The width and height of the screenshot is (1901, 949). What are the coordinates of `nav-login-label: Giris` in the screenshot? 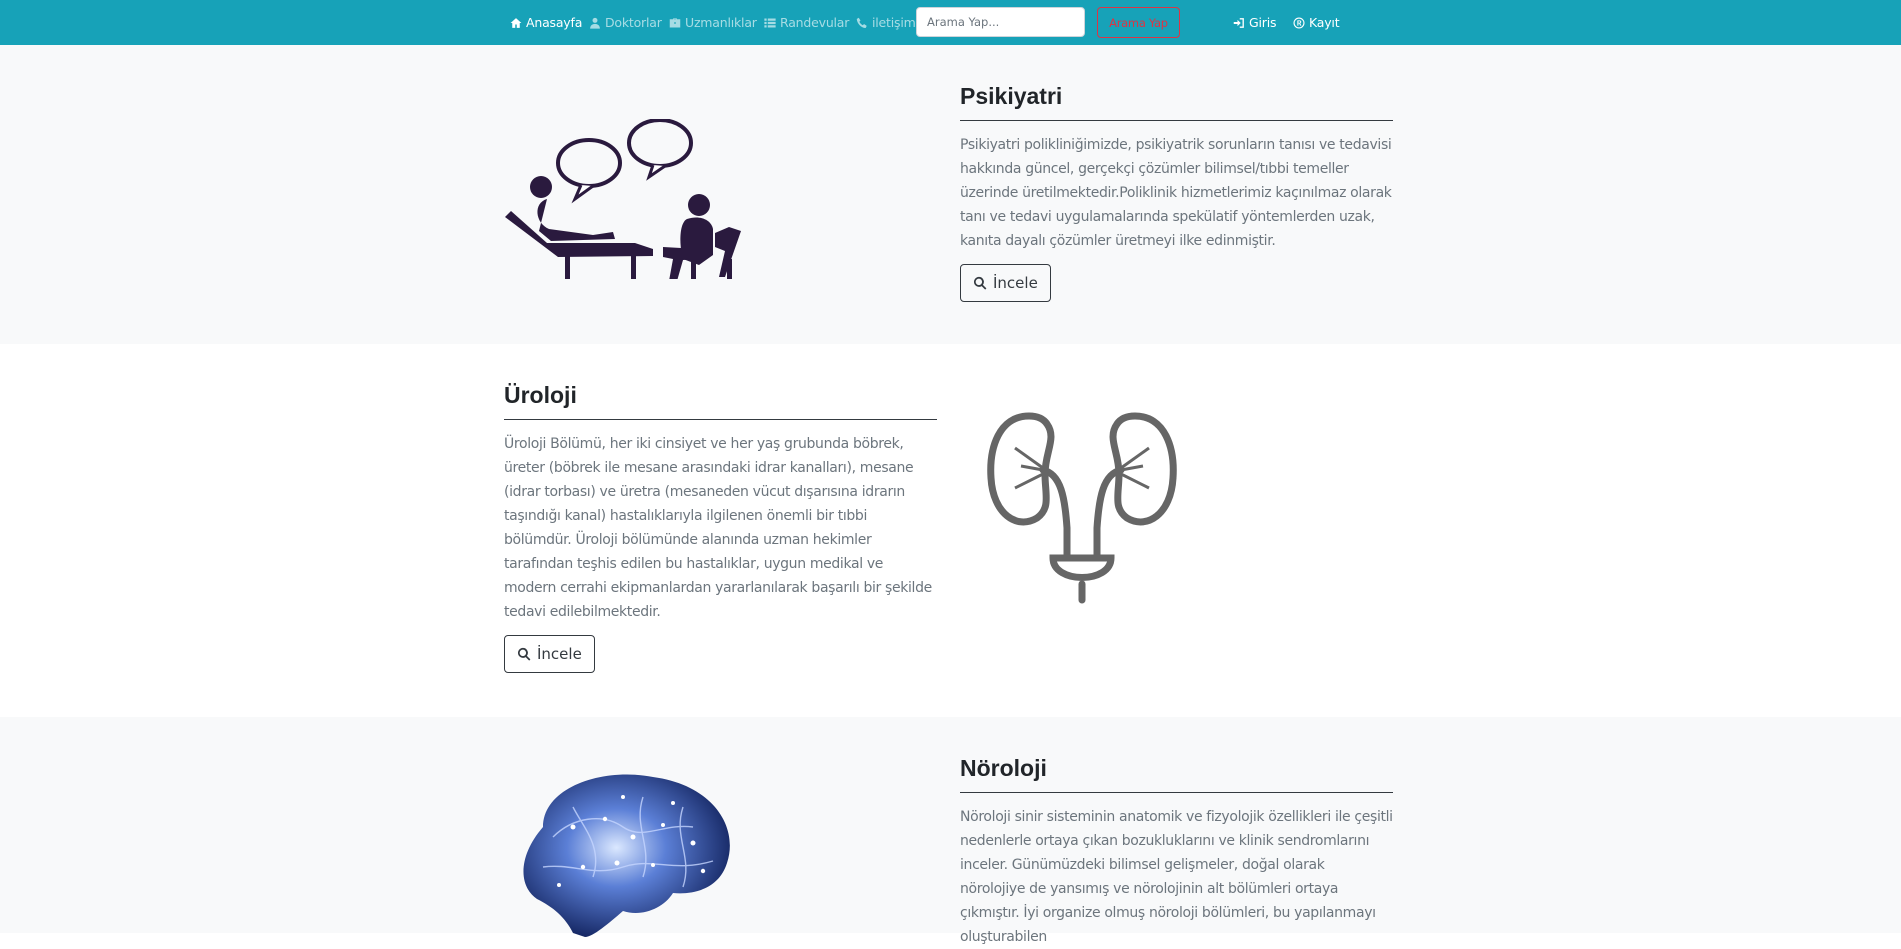 It's located at (1263, 22).